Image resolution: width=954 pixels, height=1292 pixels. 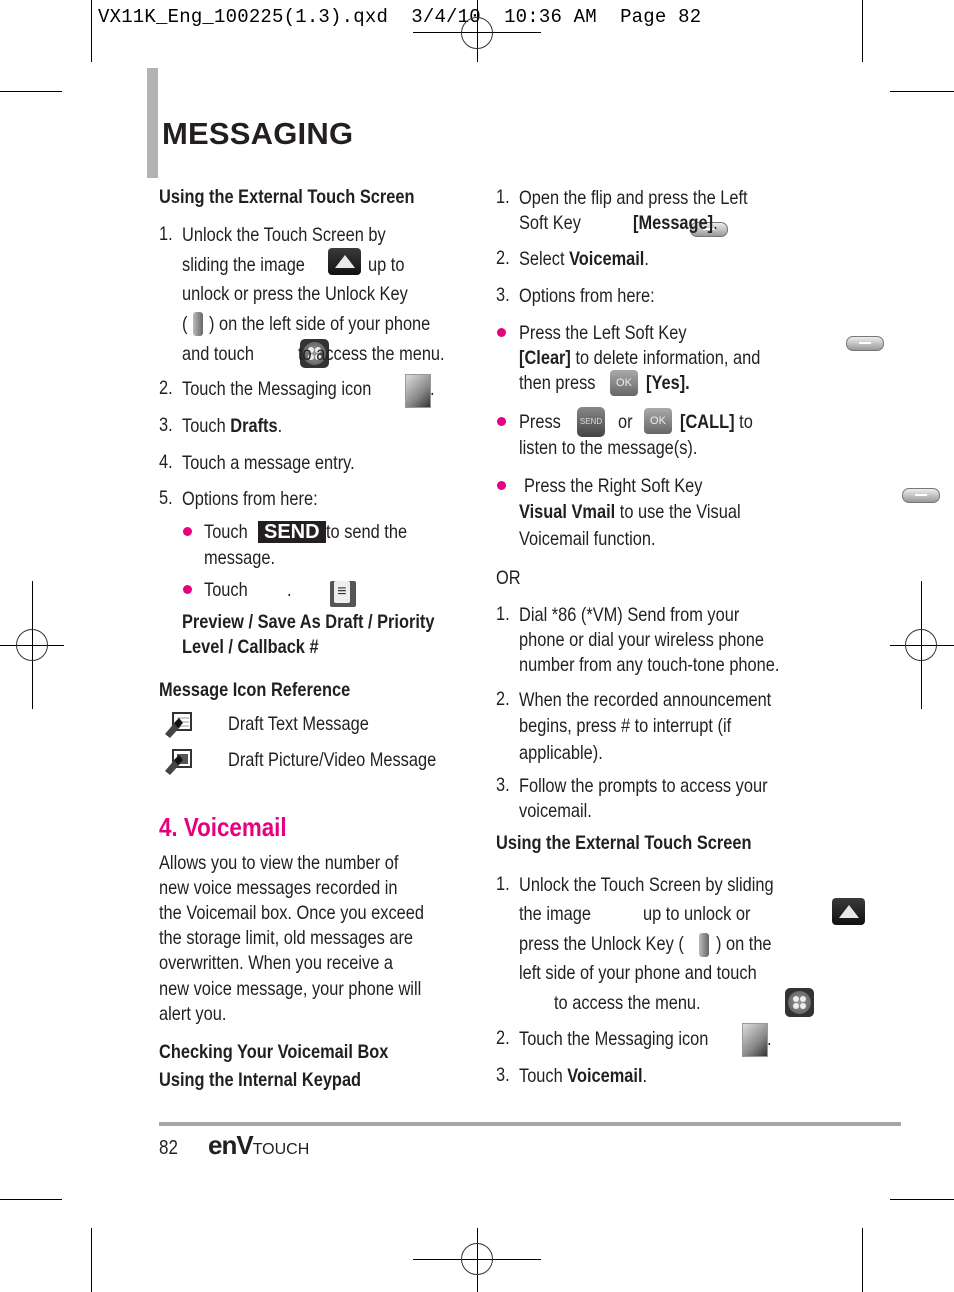 What do you see at coordinates (342, 593) in the screenshot?
I see `options-icon` at bounding box center [342, 593].